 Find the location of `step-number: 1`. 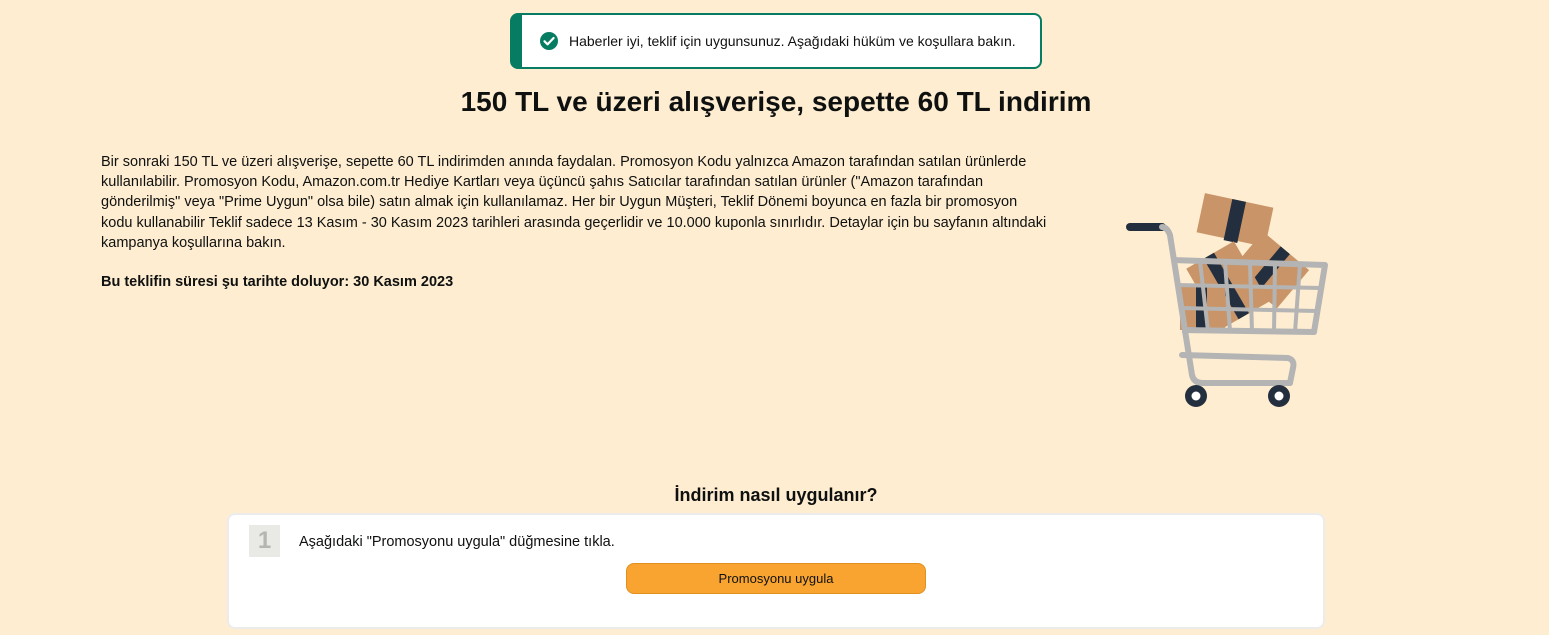

step-number: 1 is located at coordinates (264, 541).